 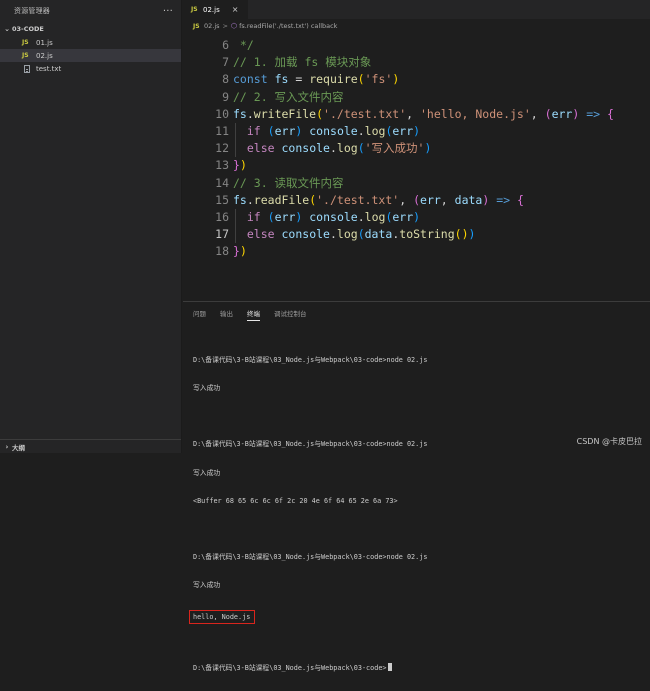 What do you see at coordinates (389, 667) in the screenshot?
I see `terminal-cursor` at bounding box center [389, 667].